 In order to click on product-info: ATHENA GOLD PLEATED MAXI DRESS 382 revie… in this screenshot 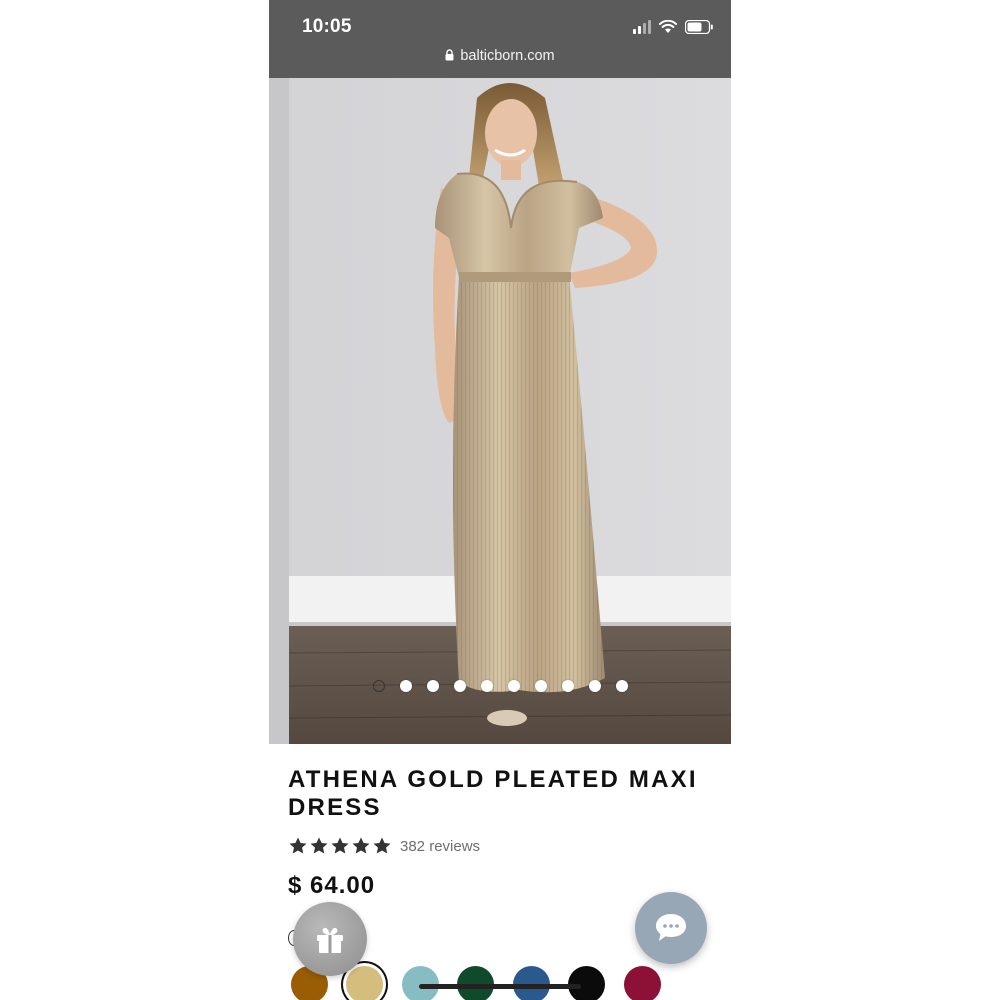, I will do `click(503, 833)`.